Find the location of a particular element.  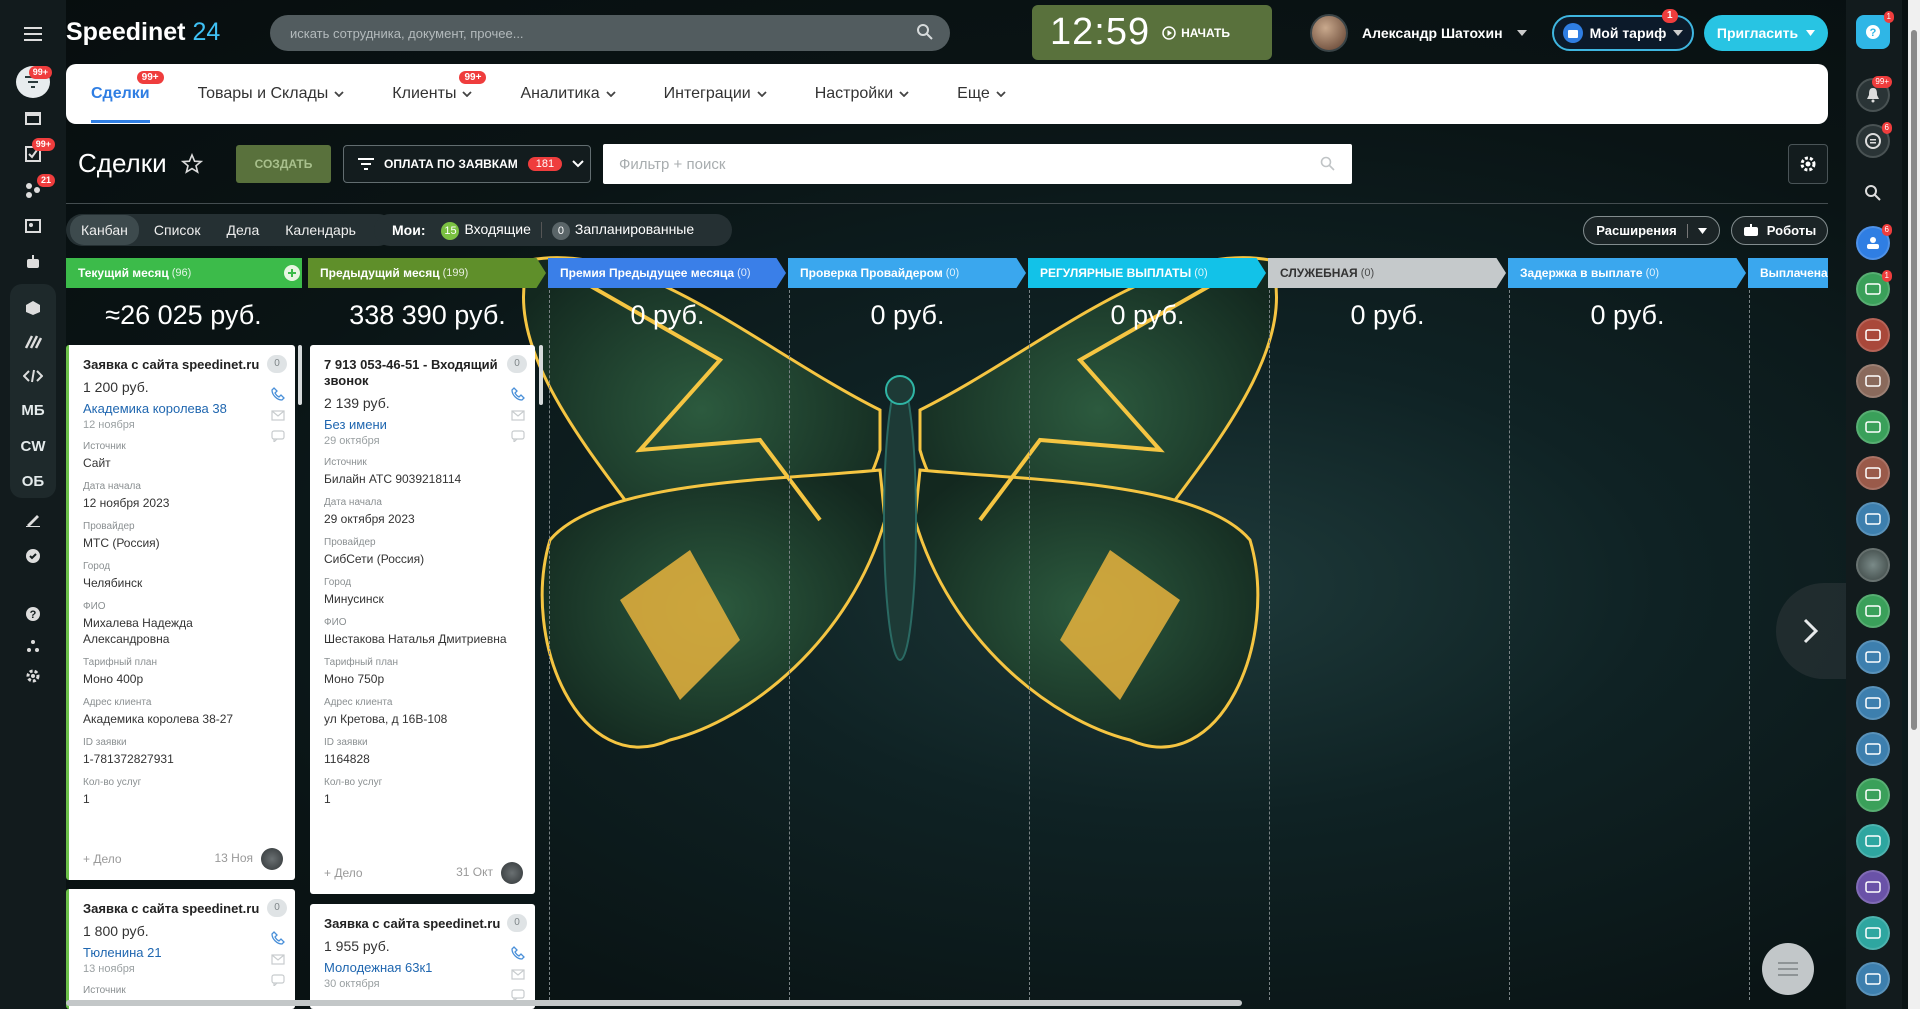

contacts-icon is located at coordinates (33, 226).